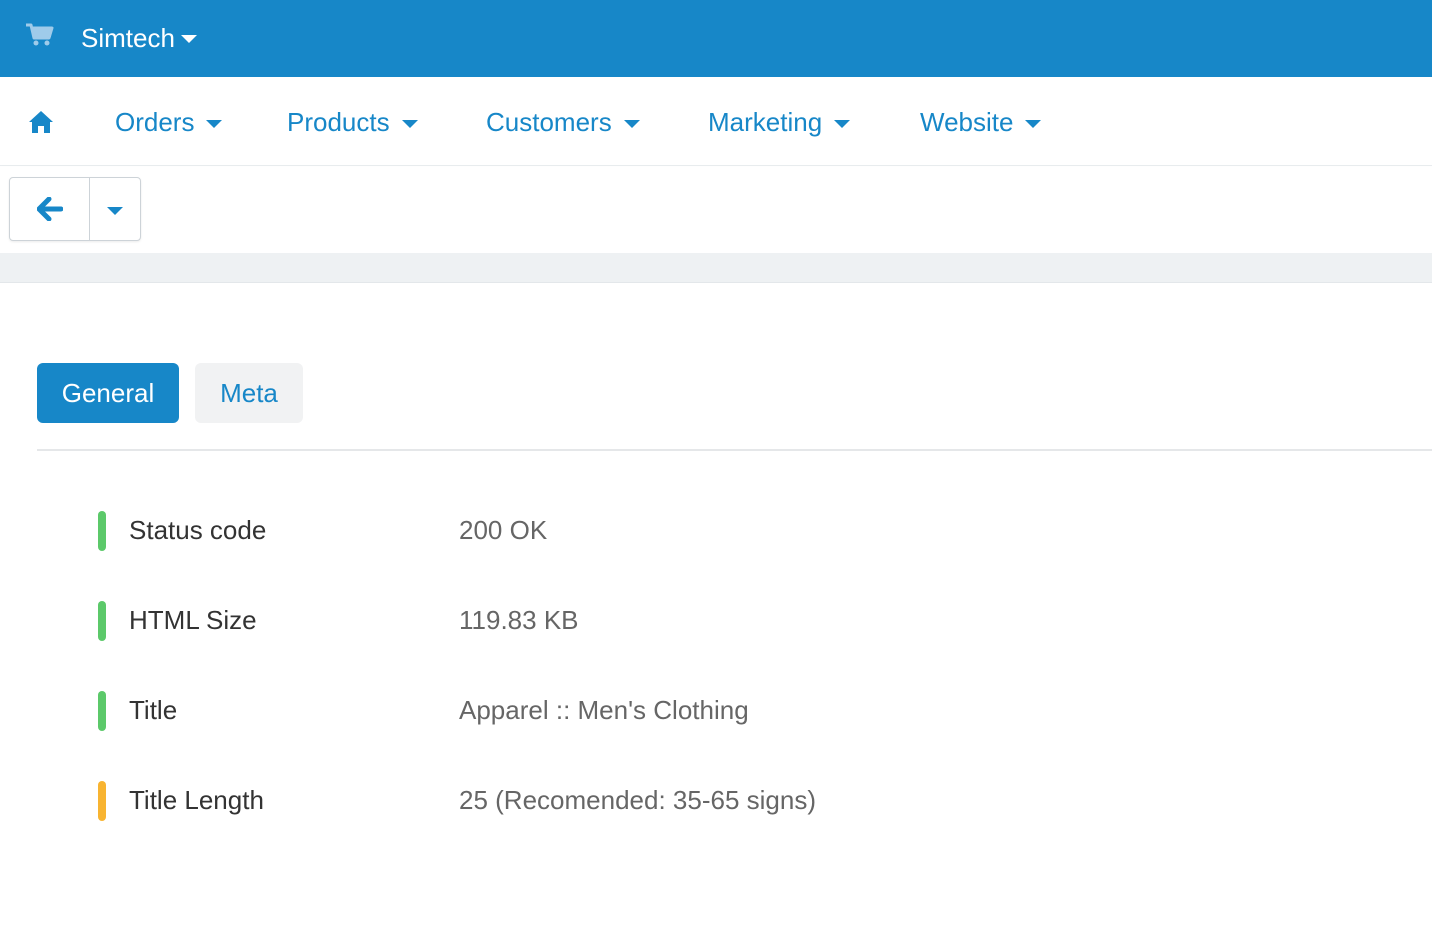 The width and height of the screenshot is (1432, 935). I want to click on tab-underline, so click(734, 450).